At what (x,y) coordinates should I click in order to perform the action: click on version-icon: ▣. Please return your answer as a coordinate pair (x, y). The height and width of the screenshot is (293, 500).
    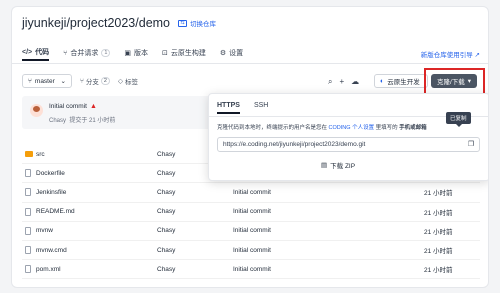
    Looking at the image, I should click on (128, 53).